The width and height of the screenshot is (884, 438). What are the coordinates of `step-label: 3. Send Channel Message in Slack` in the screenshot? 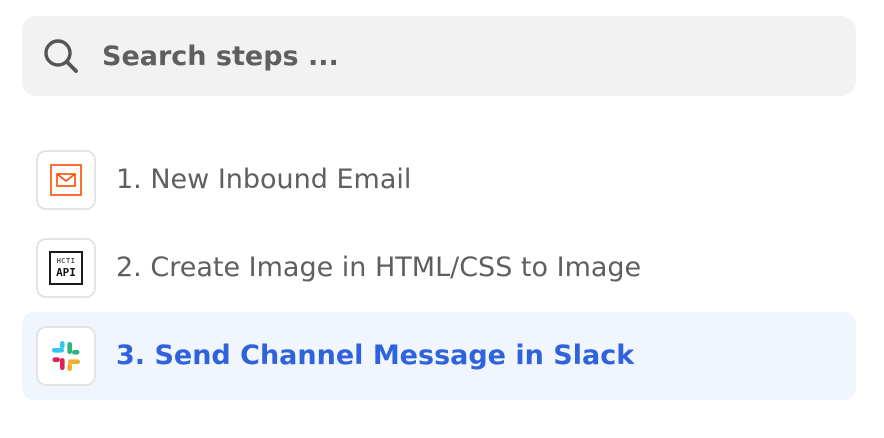 It's located at (375, 355).